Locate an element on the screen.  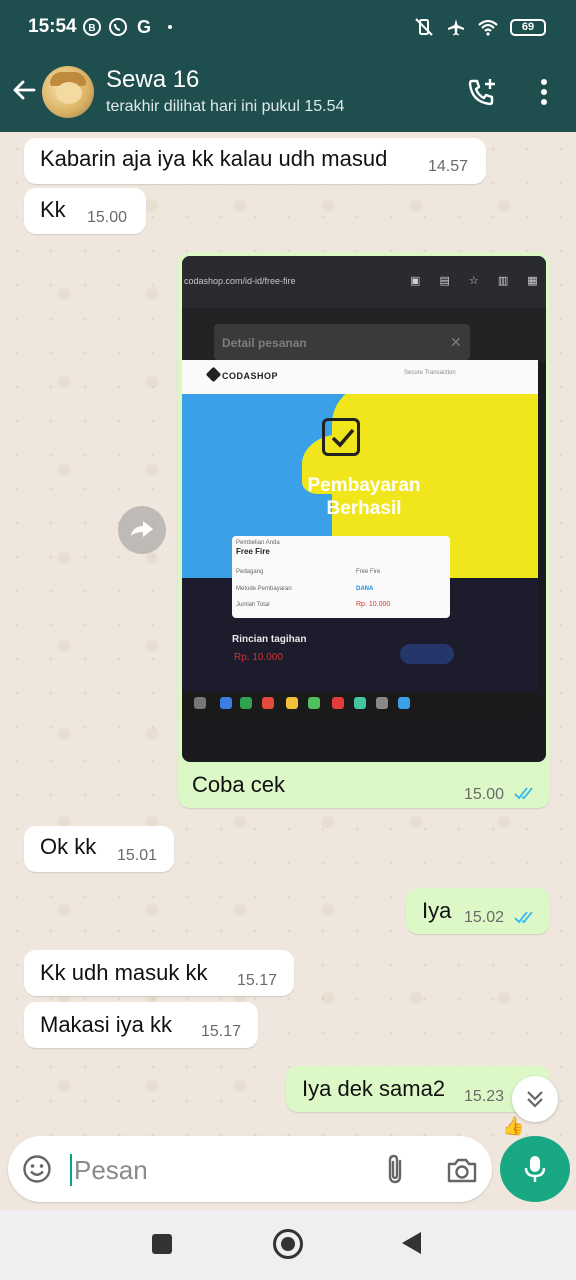
emoji-icon is located at coordinates (37, 1169).